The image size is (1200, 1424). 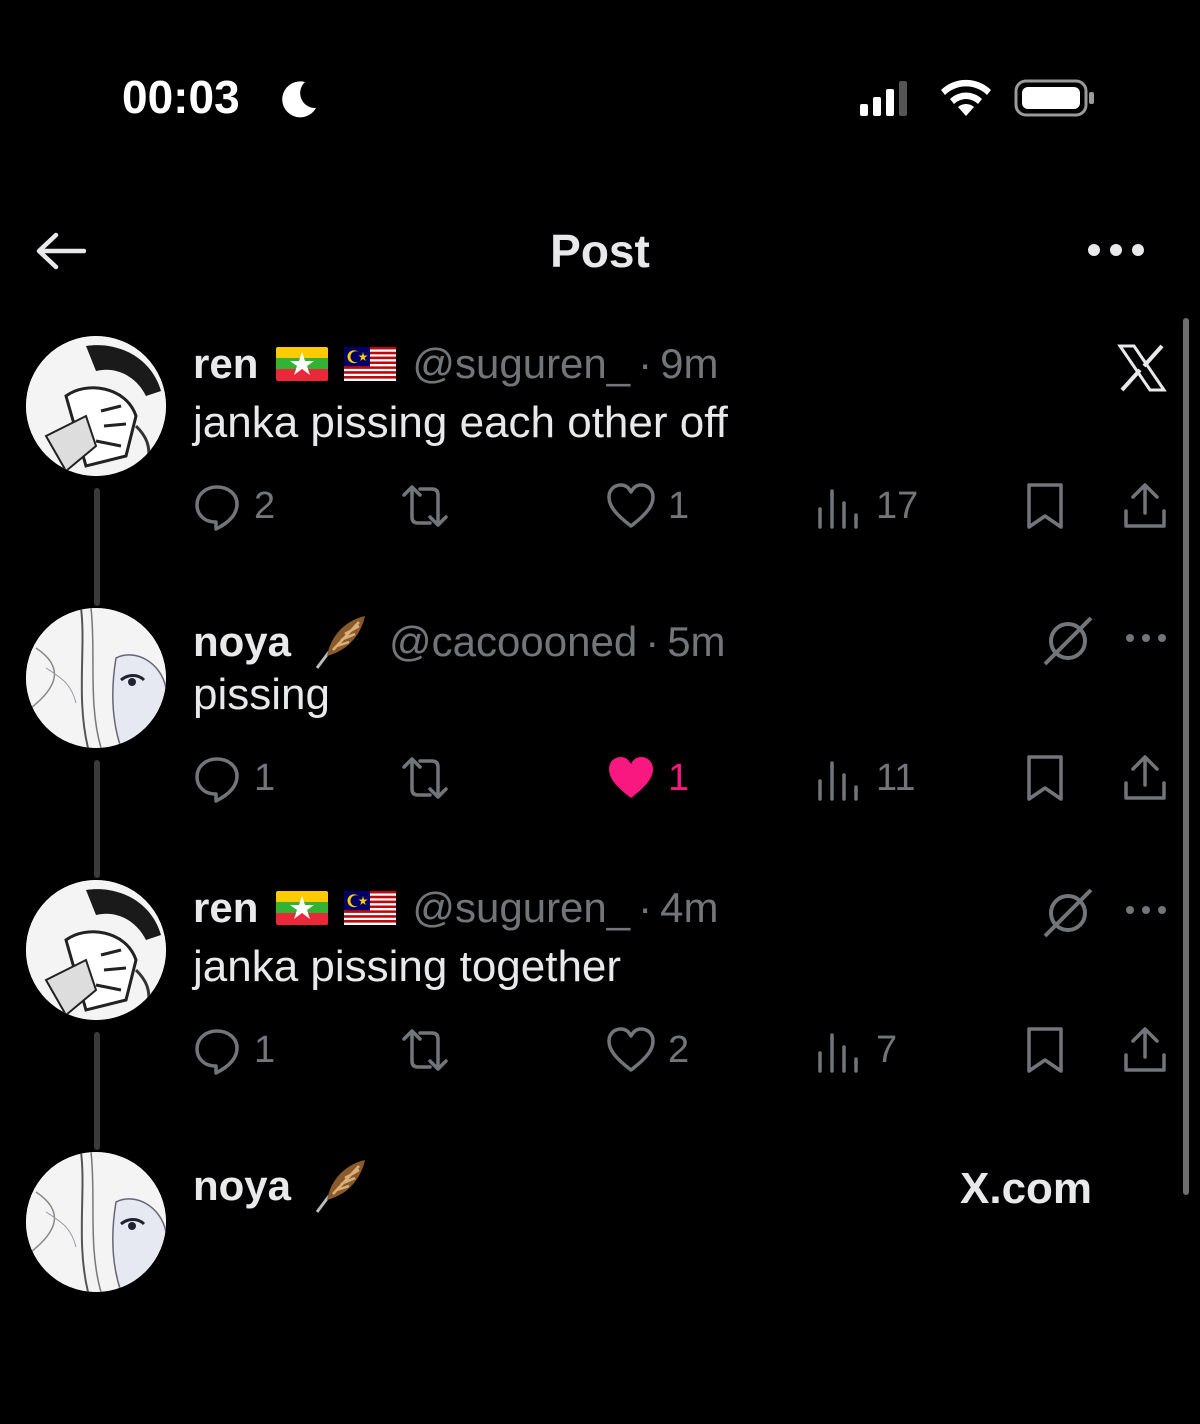 I want to click on like-count: 2, so click(x=679, y=1049).